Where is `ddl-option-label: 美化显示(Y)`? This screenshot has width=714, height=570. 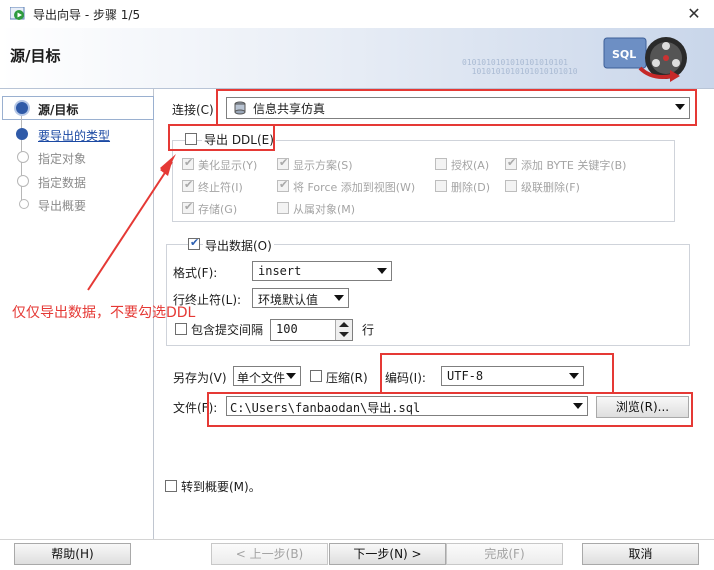
ddl-option-label: 美化显示(Y) is located at coordinates (228, 165).